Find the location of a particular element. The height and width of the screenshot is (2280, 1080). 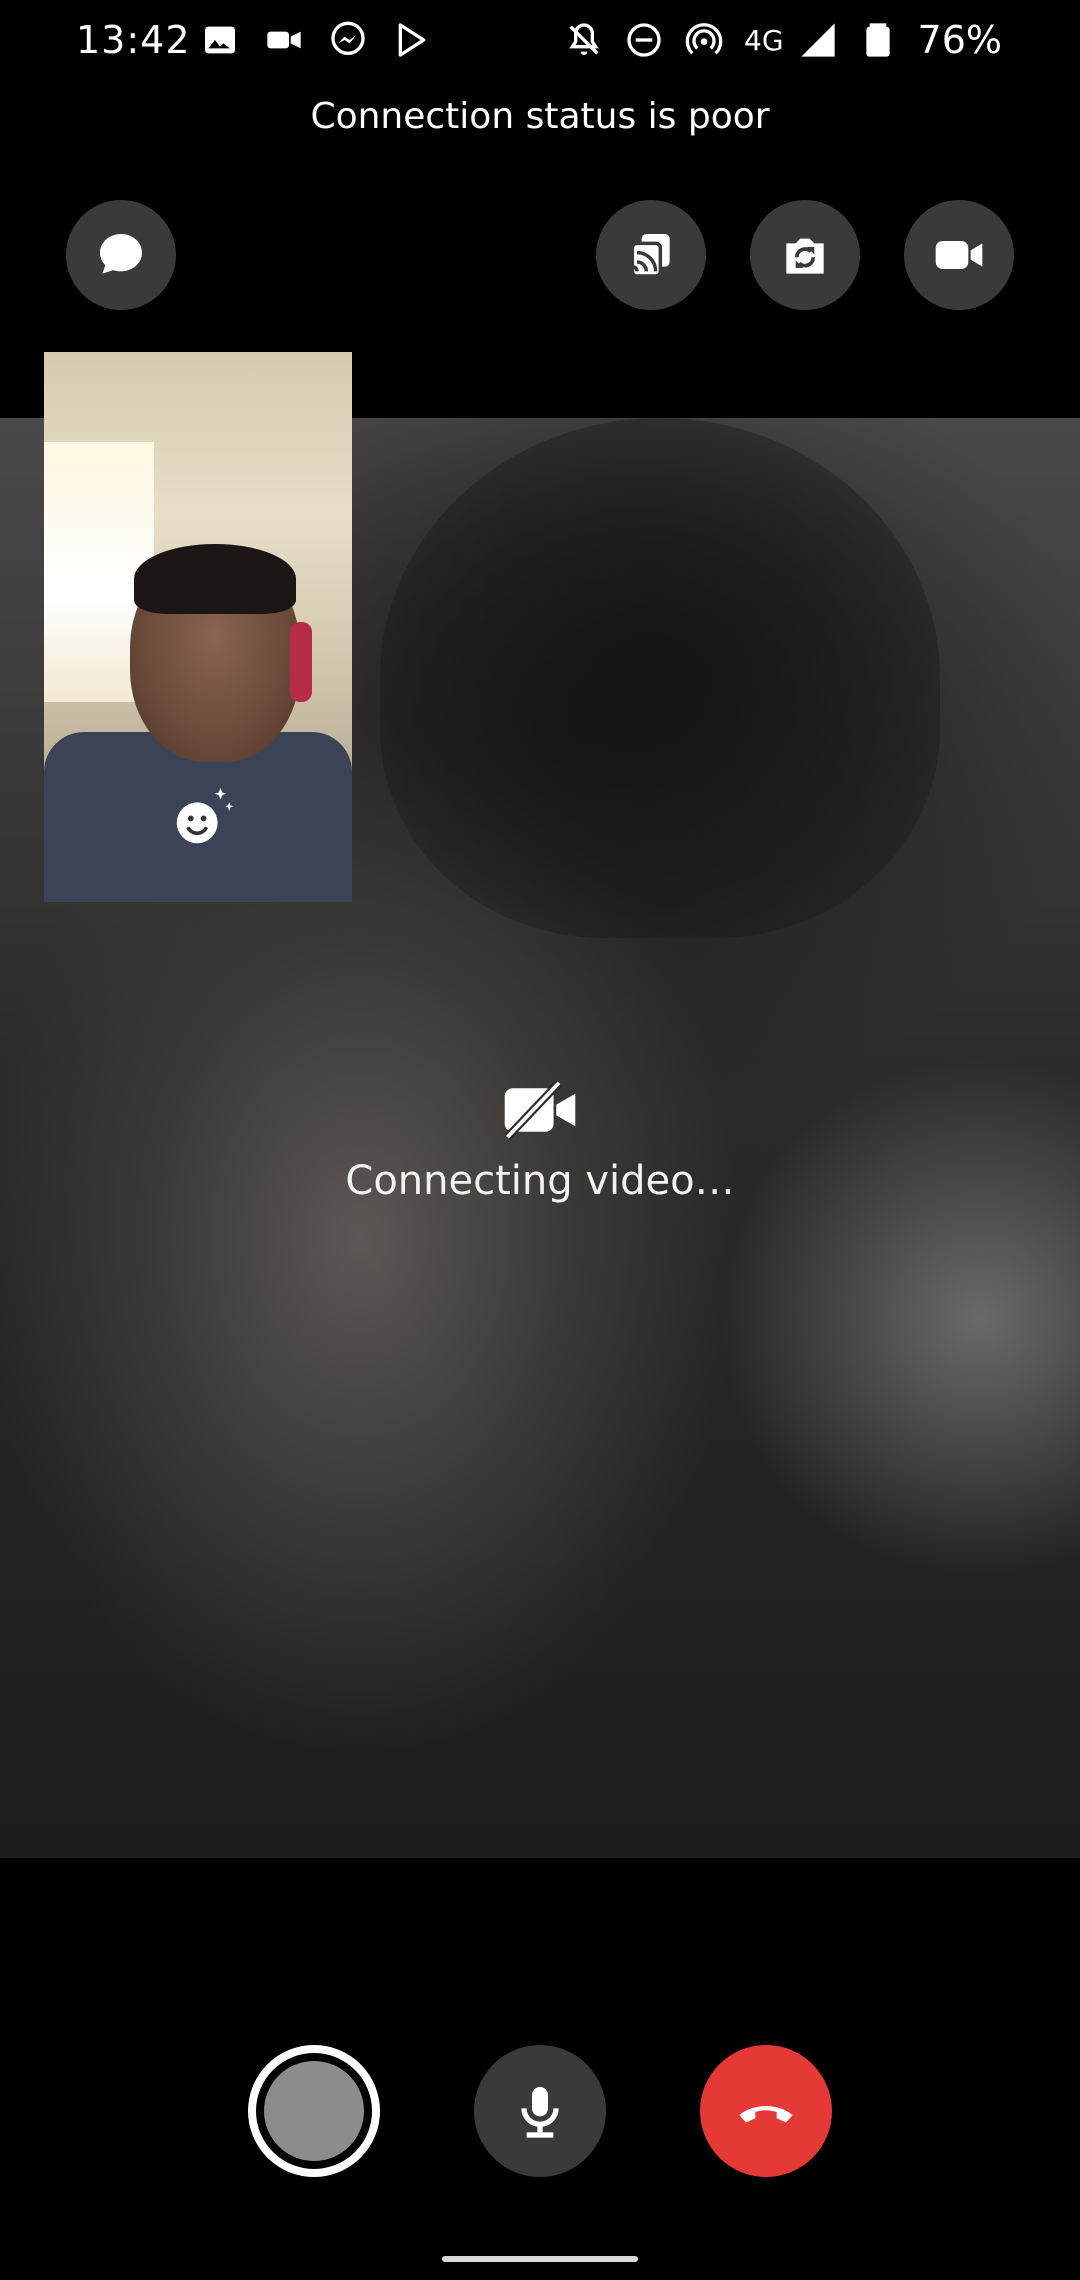

messenger-icon is located at coordinates (348, 38).